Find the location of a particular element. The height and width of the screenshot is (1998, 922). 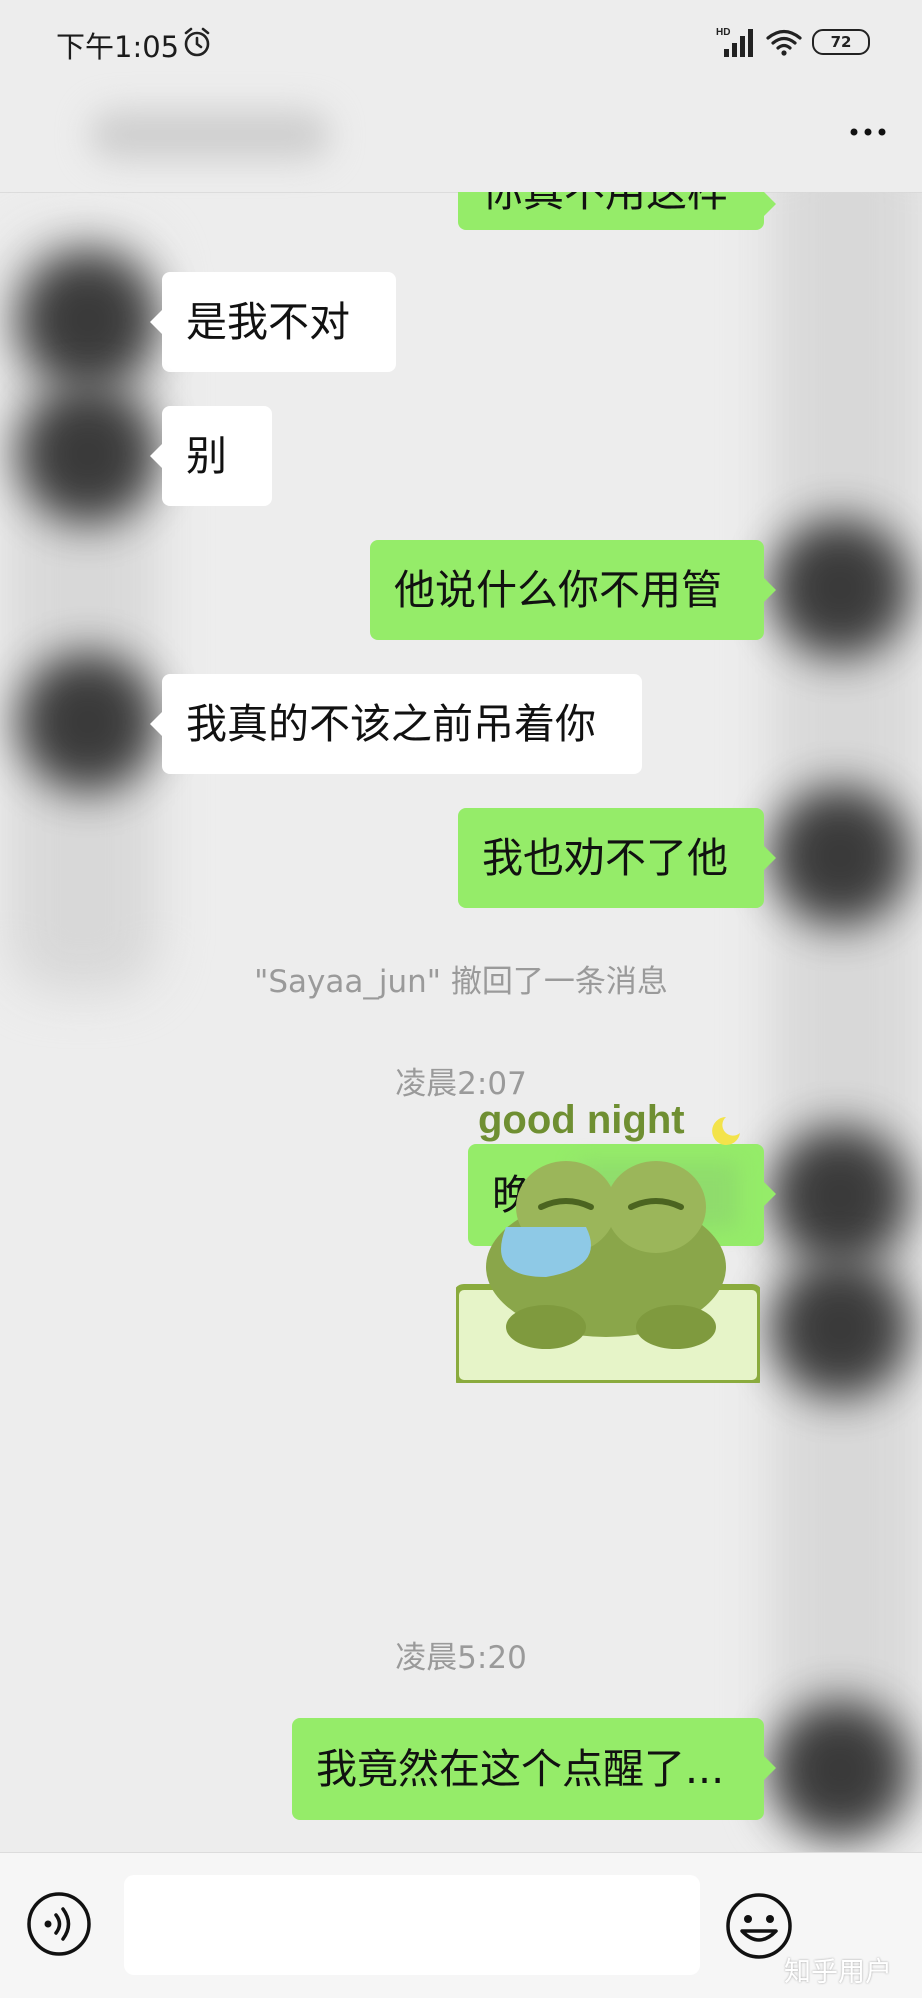

sticker-text: good night is located at coordinates (581, 1120).